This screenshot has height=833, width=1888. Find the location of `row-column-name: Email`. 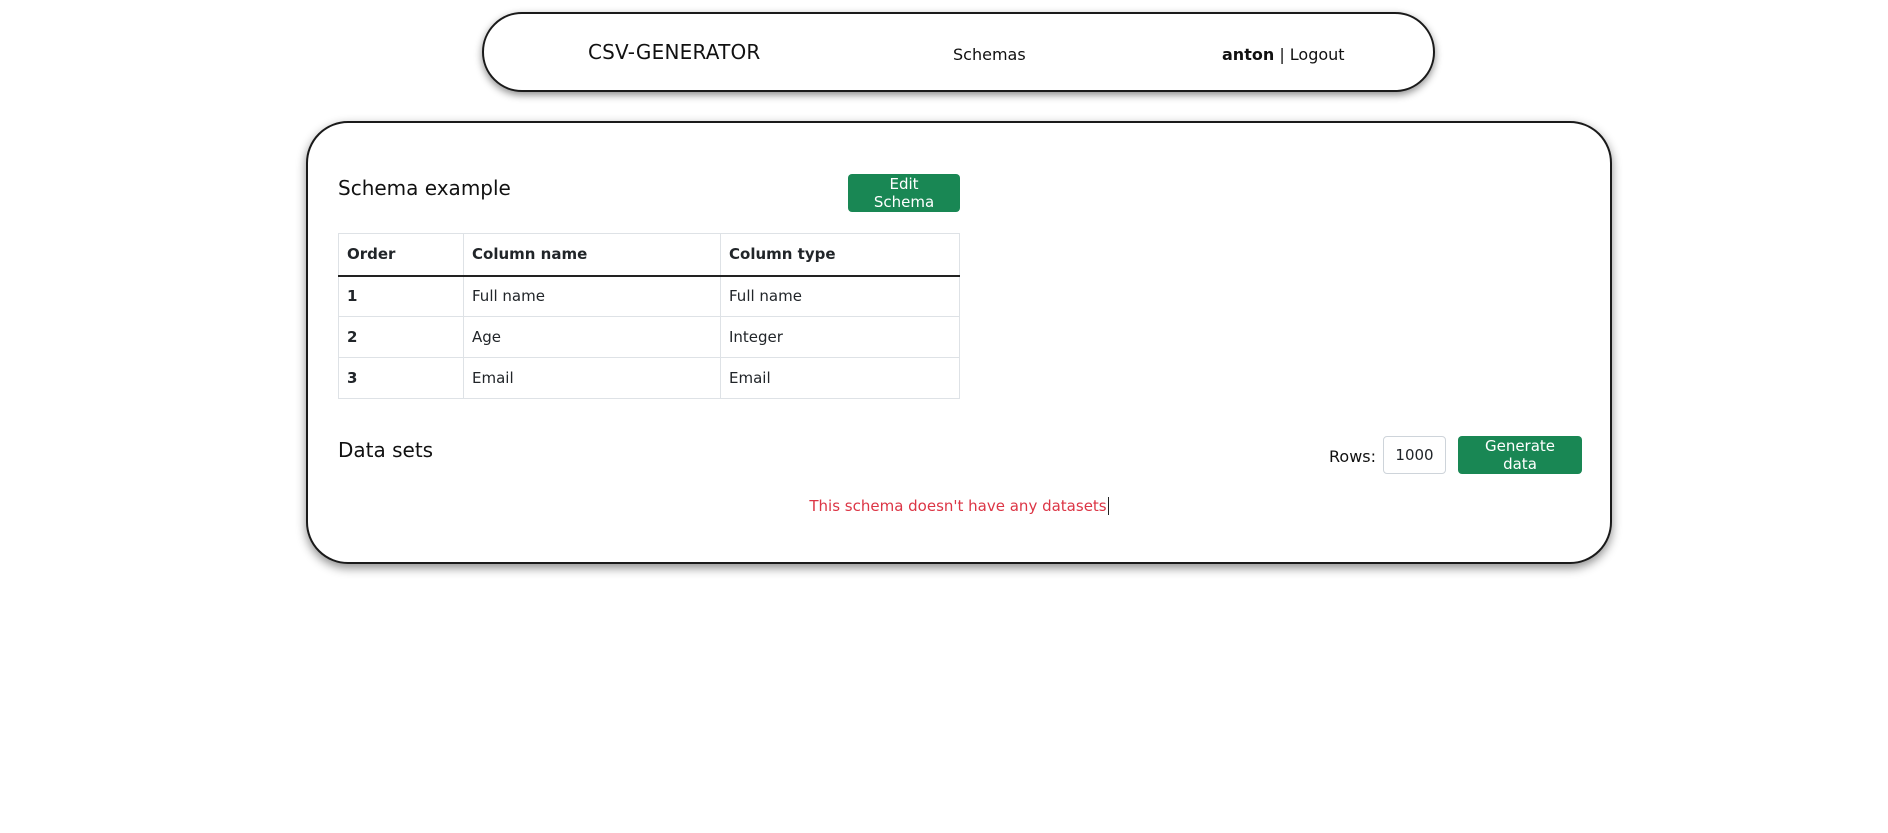

row-column-name: Email is located at coordinates (592, 378).